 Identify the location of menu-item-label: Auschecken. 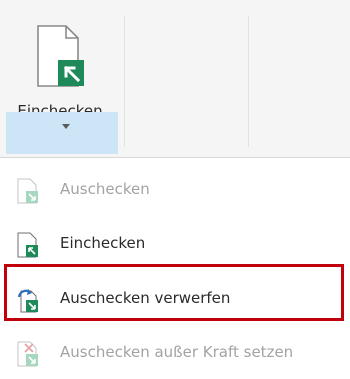
(105, 189).